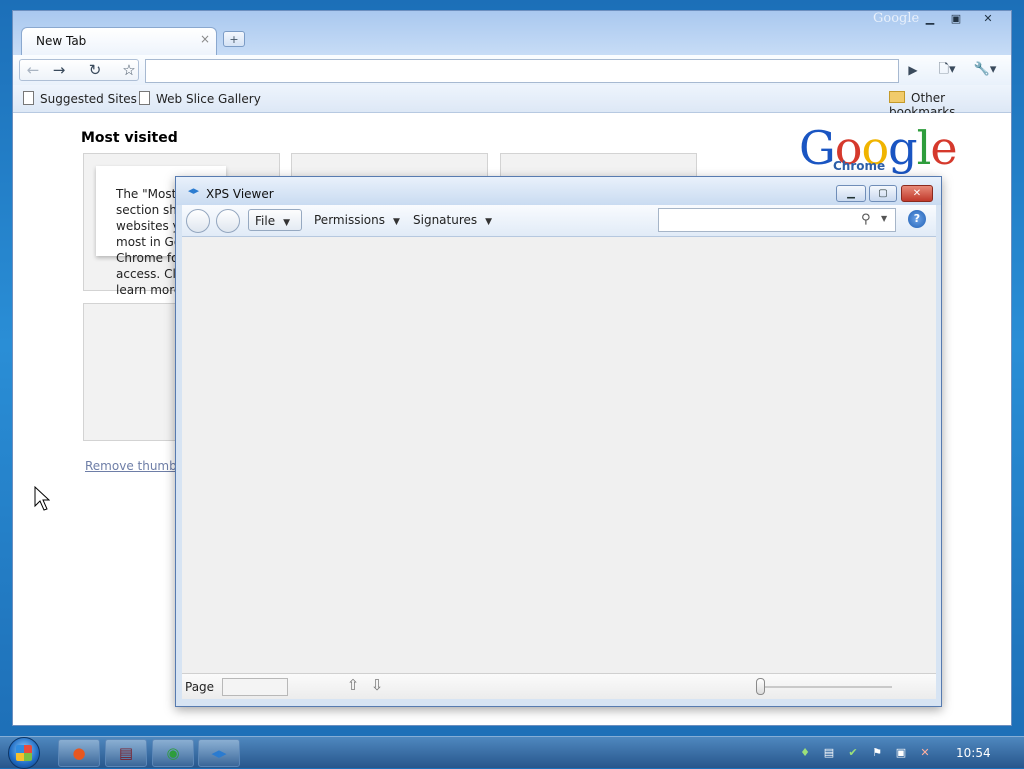 The width and height of the screenshot is (1024, 769). What do you see at coordinates (805, 753) in the screenshot?
I see `network-tray-icon: ♦` at bounding box center [805, 753].